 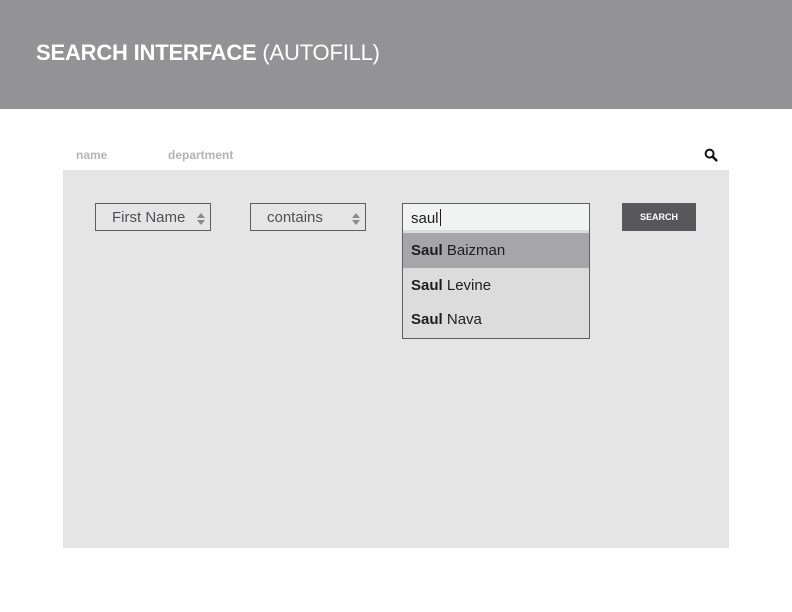 I want to click on operator-select: contains, so click(x=308, y=217).